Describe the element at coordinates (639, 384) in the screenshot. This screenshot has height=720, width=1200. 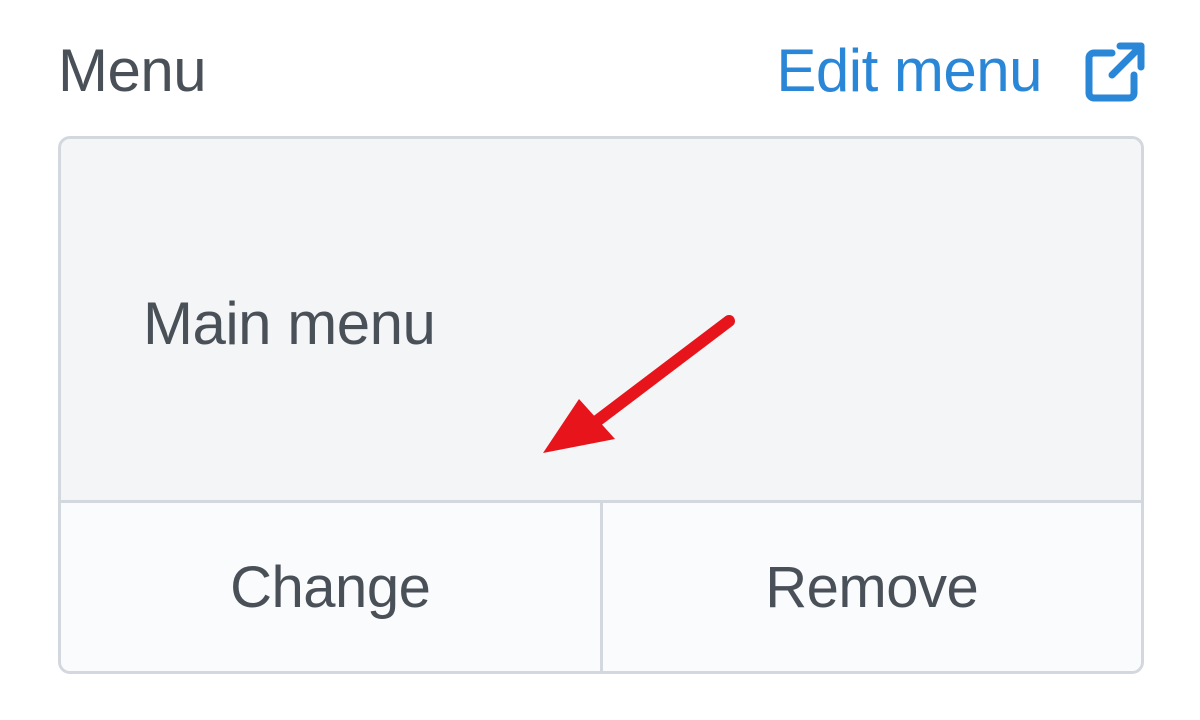
I see `arrow-icon` at that location.